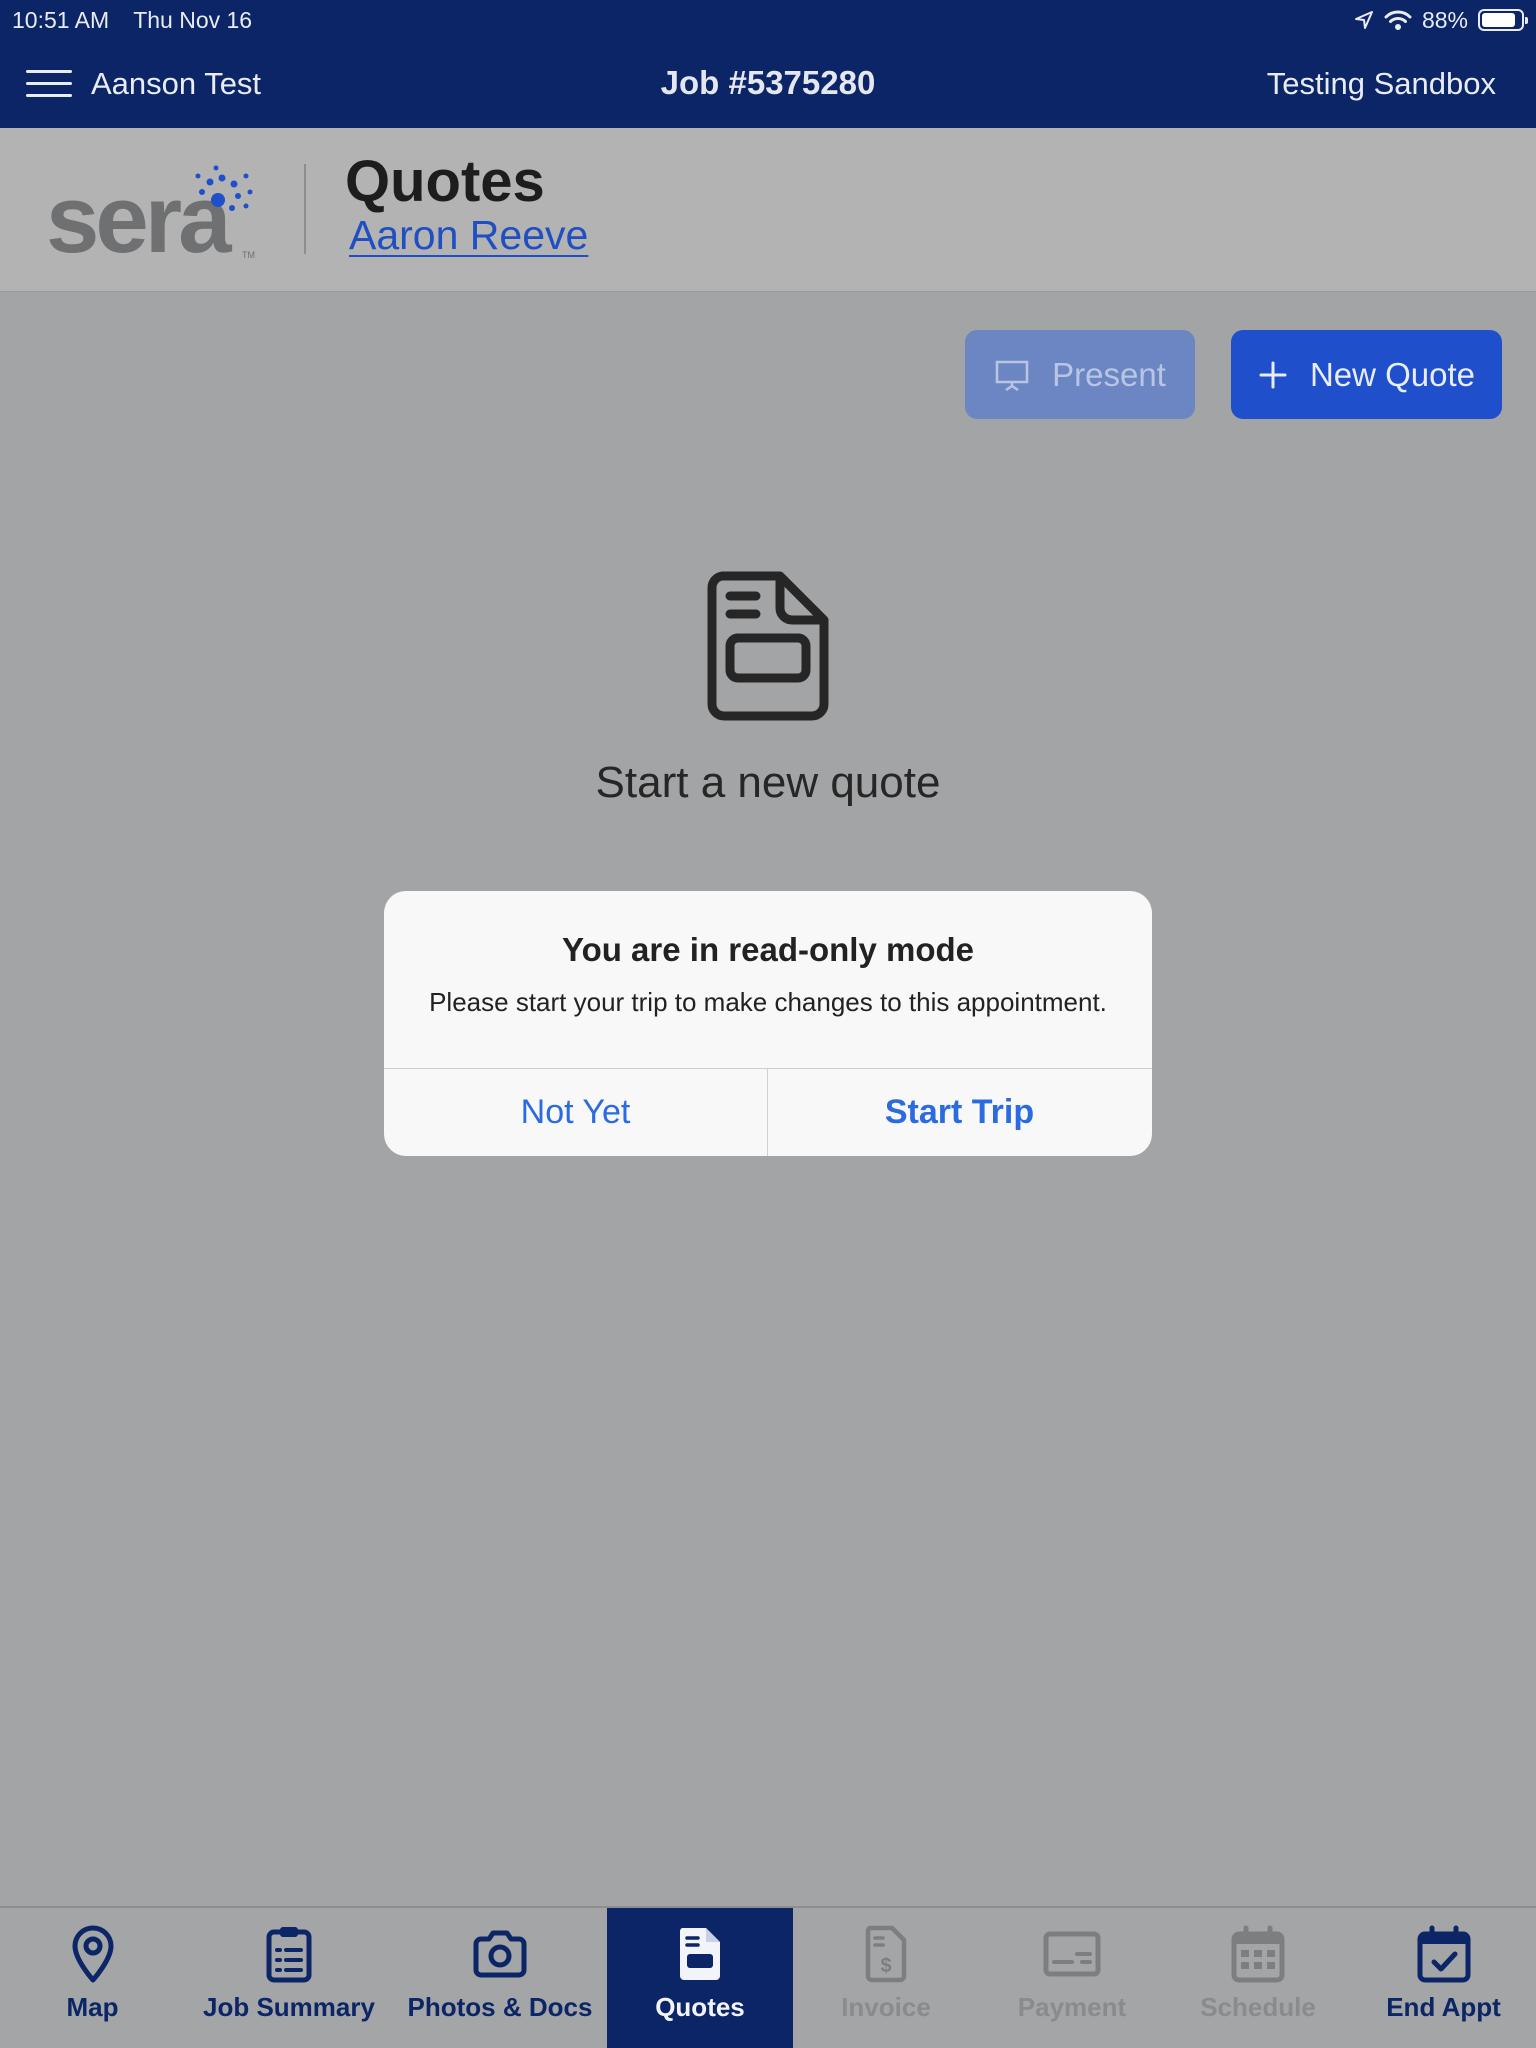 This screenshot has height=2048, width=1536. Describe the element at coordinates (886, 1954) in the screenshot. I see `invoice-dollar-icon: $` at that location.